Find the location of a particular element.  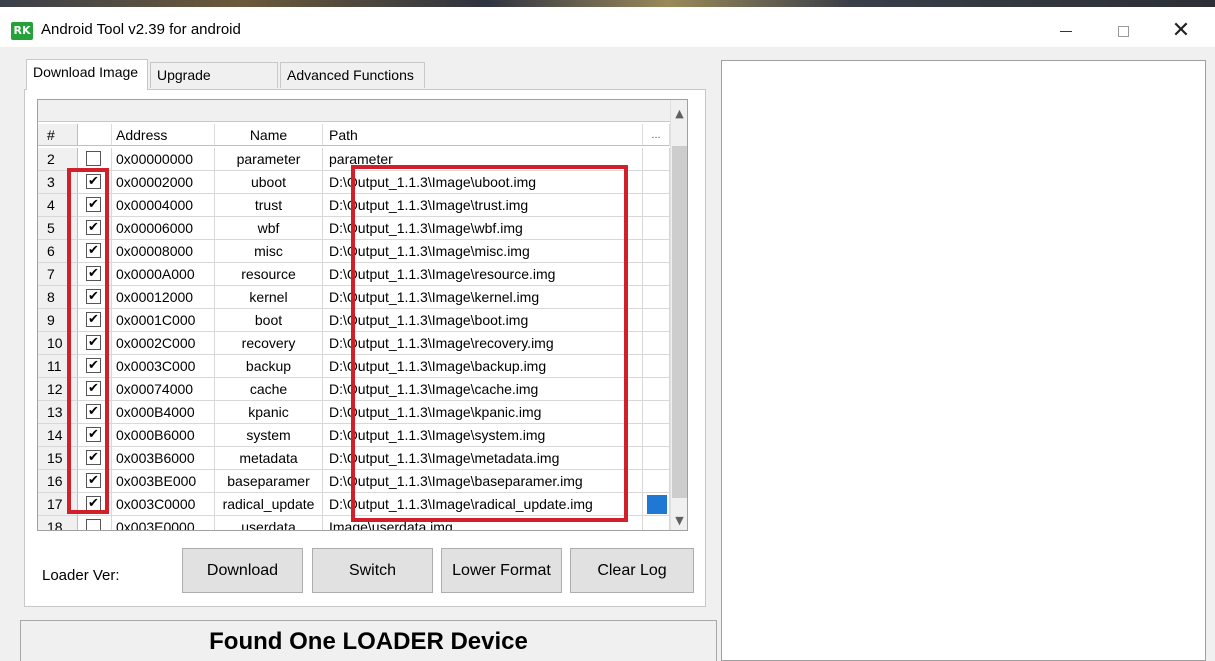

title-bar: RK Android Tool v2.39 for android ✕ is located at coordinates (607, 27).